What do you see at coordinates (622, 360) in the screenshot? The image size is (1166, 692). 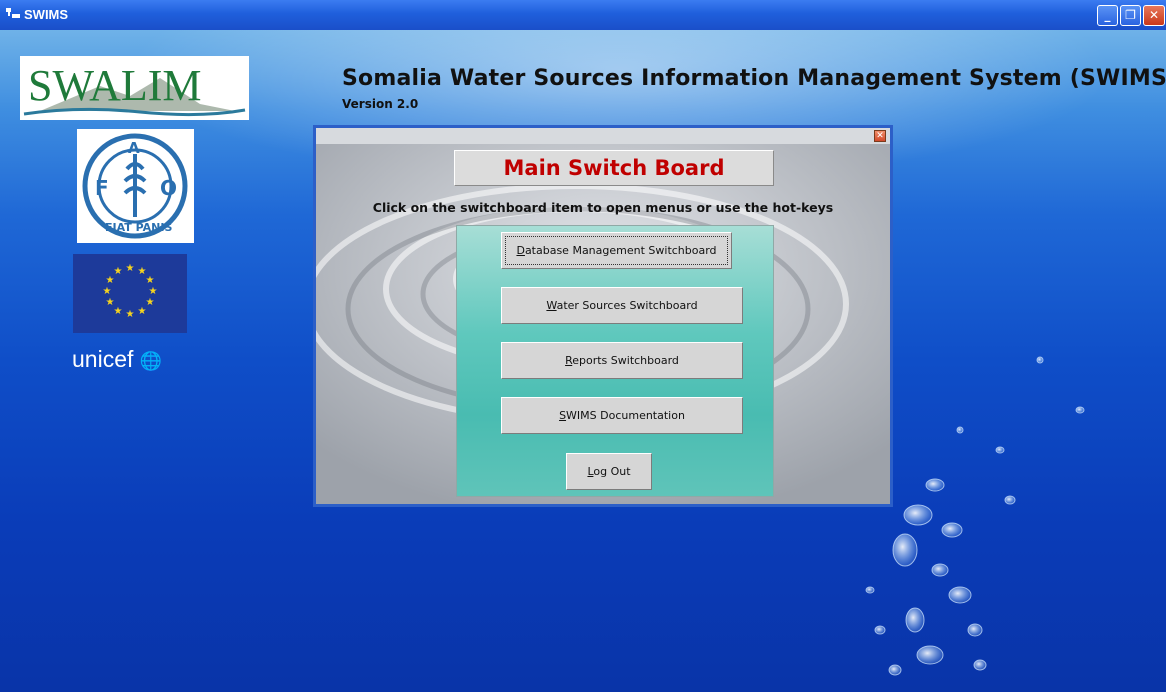 I see `reports-switchboard-button: Reports Switchboard` at bounding box center [622, 360].